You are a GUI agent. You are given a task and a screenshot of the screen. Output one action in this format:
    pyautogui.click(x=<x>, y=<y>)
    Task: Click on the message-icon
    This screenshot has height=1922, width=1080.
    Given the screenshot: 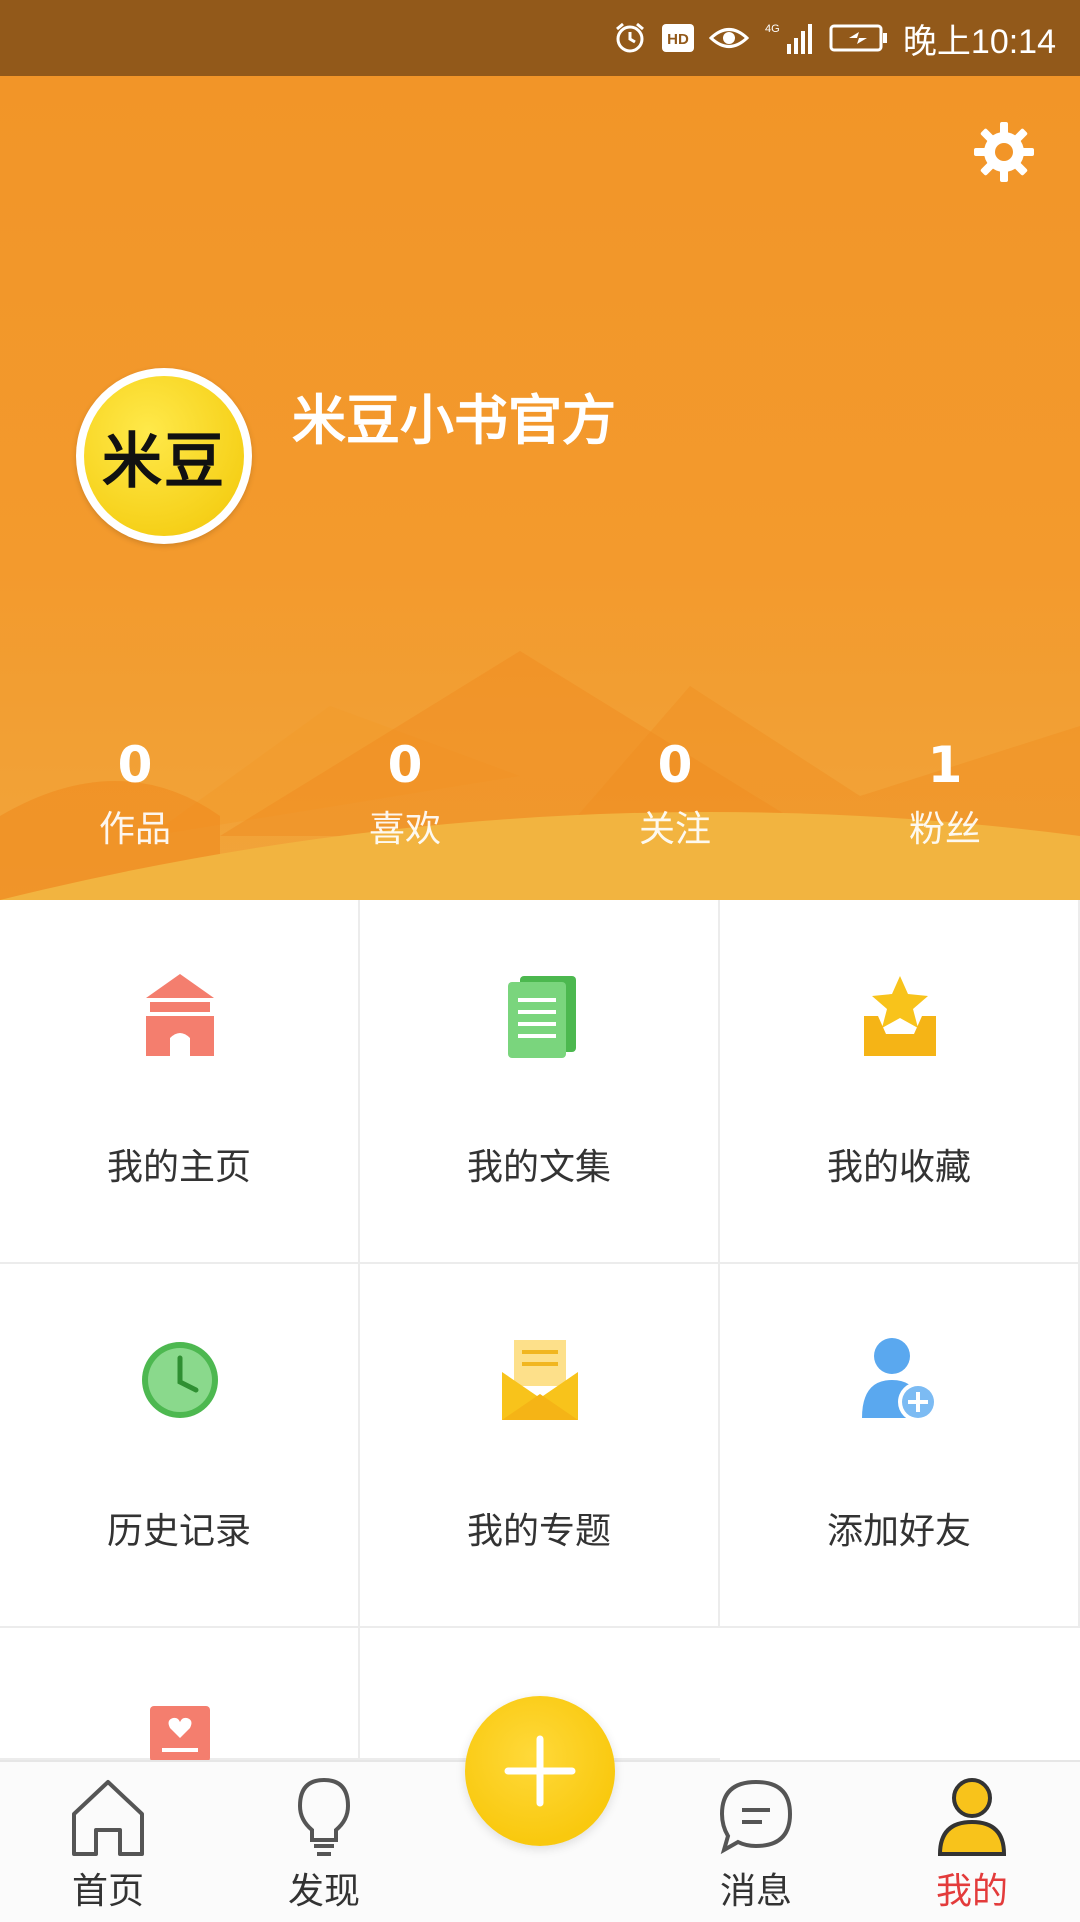 What is the action you would take?
    pyautogui.click(x=756, y=1817)
    